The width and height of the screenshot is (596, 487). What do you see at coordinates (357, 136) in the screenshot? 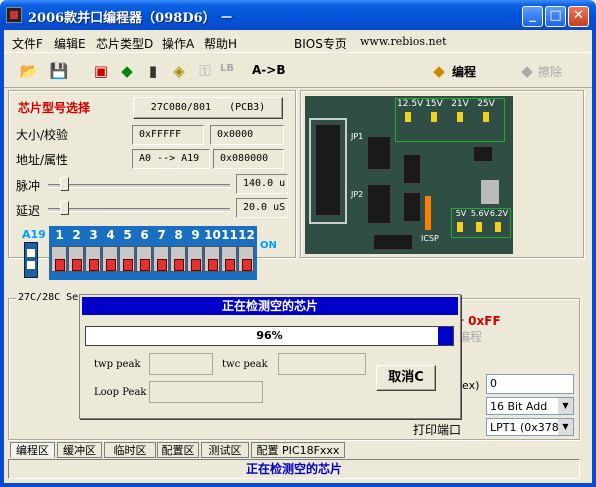
I see `jp1-label: JP1` at bounding box center [357, 136].